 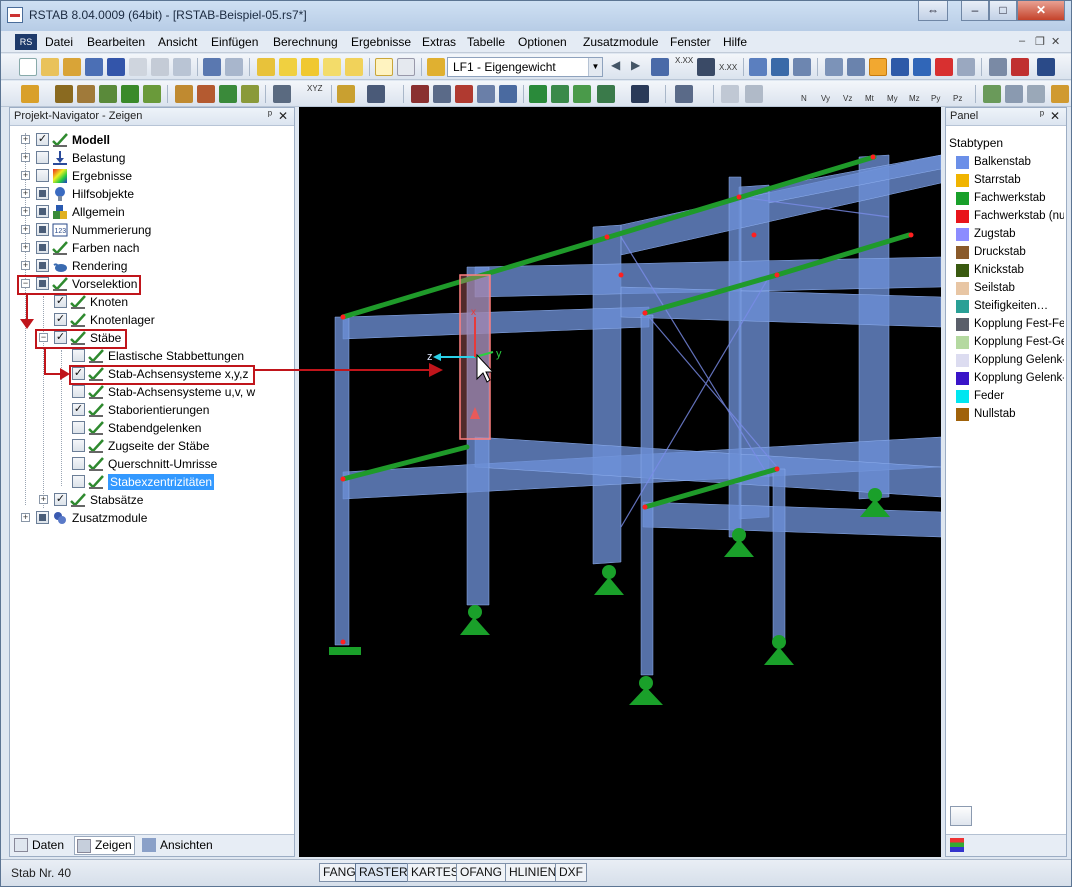 What do you see at coordinates (150, 230) in the screenshot?
I see `tree-item-nummerierung: + 123 Nummerierung` at bounding box center [150, 230].